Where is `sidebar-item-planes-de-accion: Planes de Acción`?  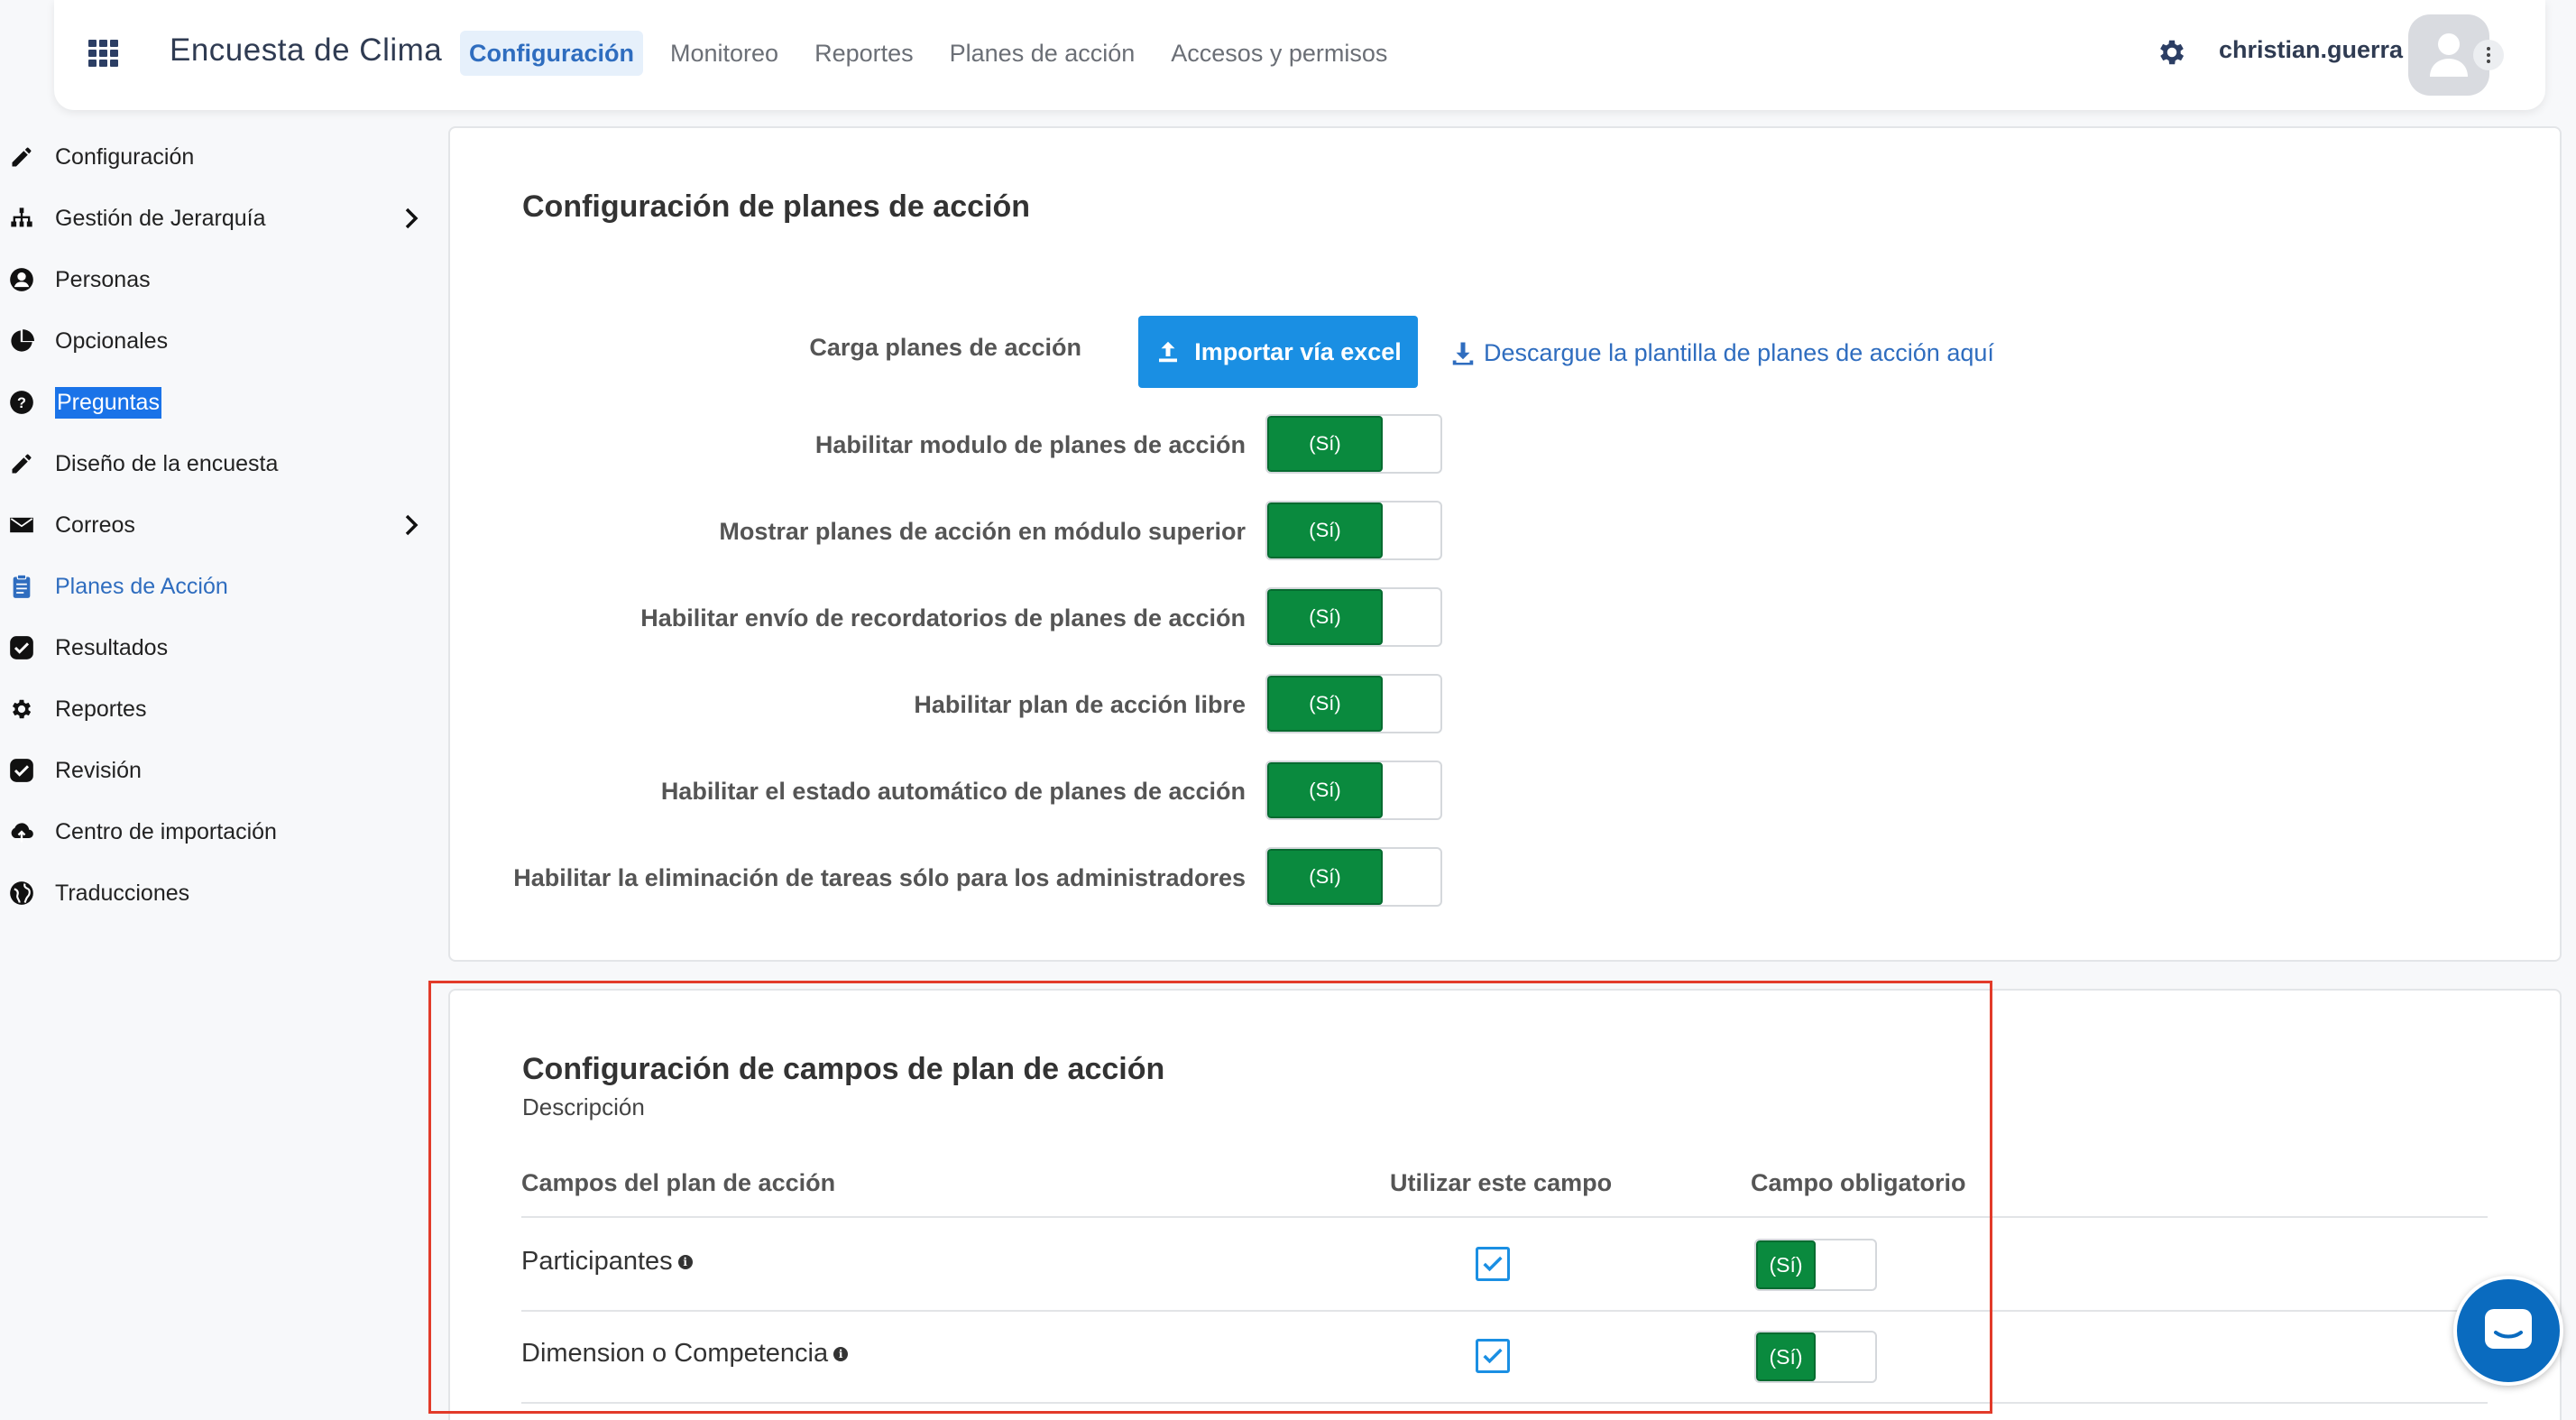
sidebar-item-planes-de-accion: Planes de Acción is located at coordinates (217, 586).